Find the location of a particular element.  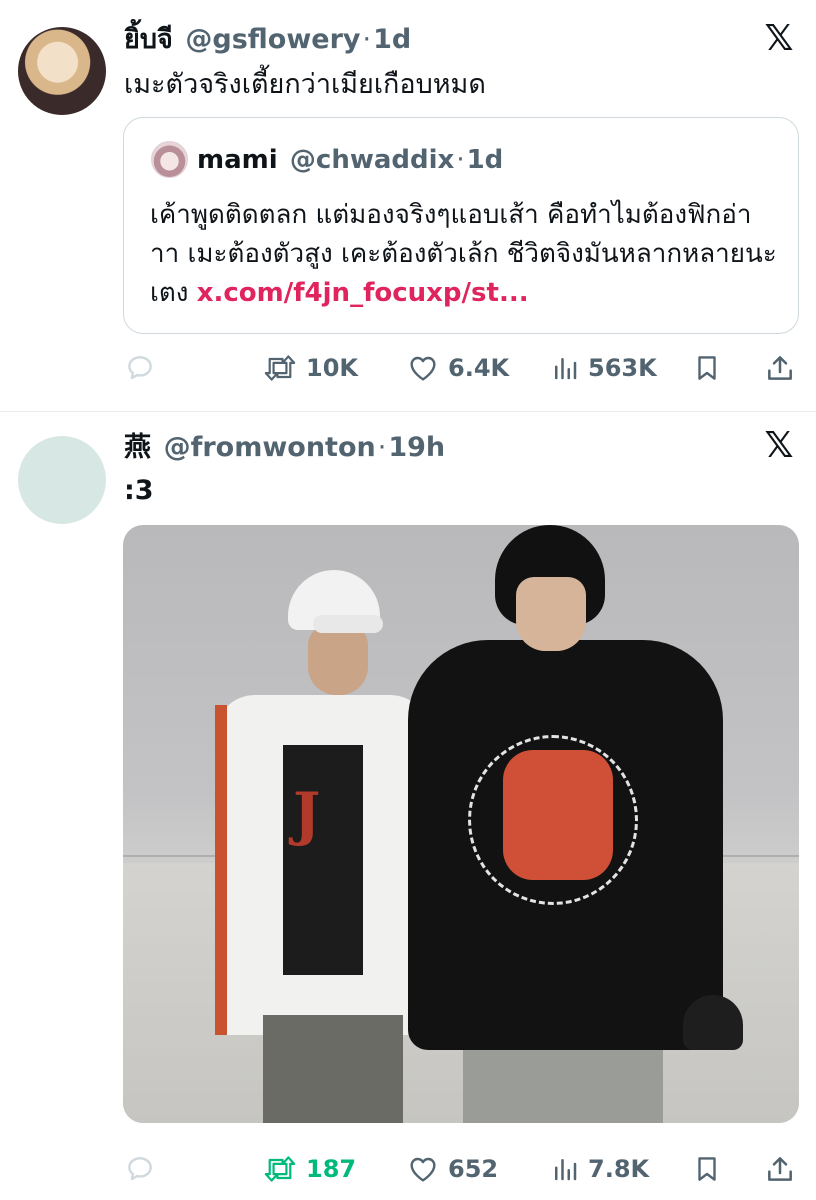

tweet-header: 燕 @fromwonton·19h is located at coordinates (284, 448).